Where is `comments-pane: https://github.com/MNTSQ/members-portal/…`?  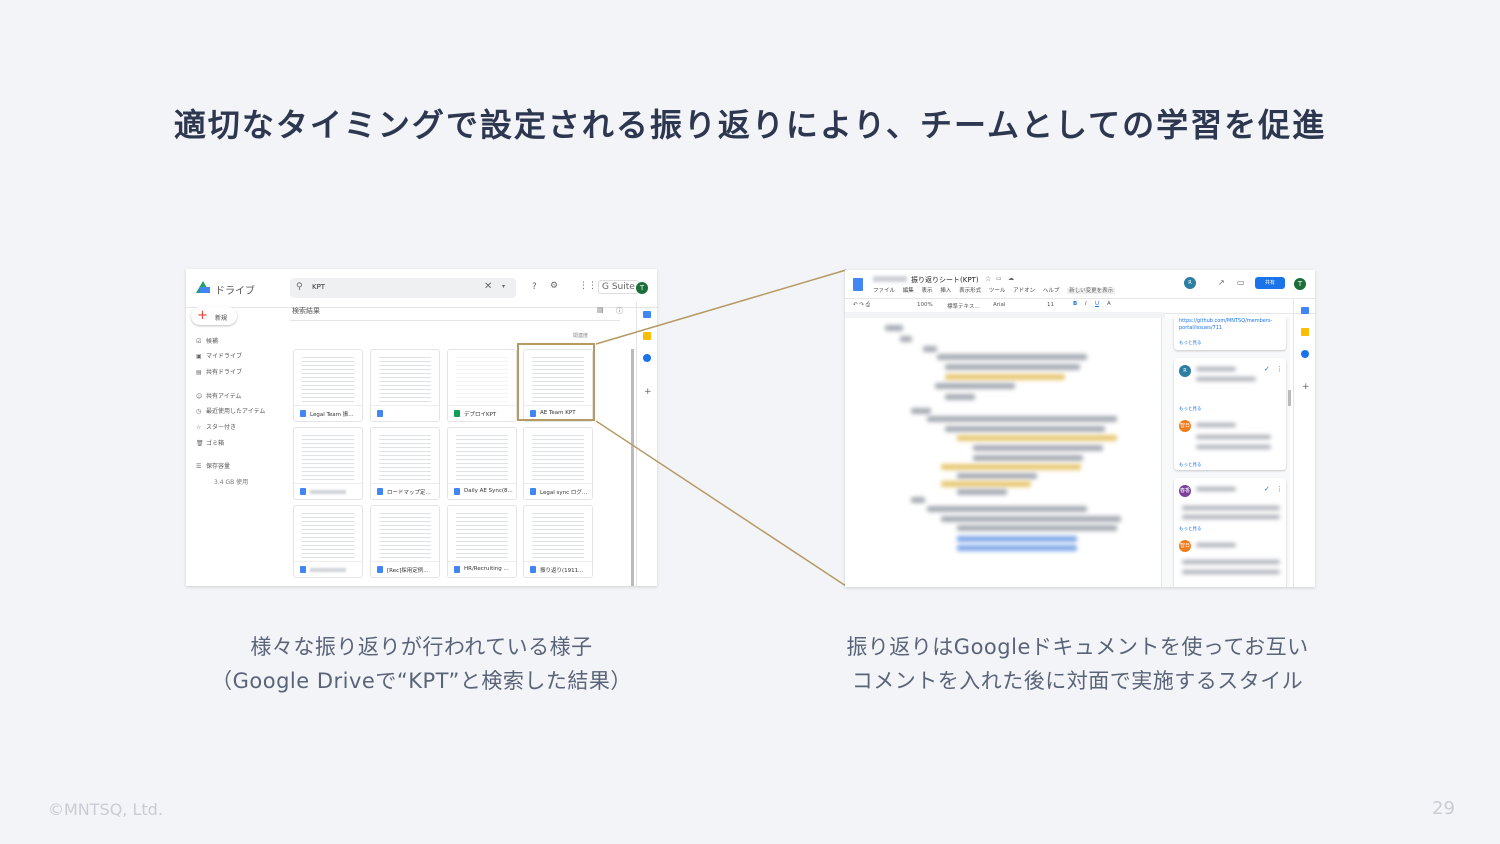
comments-pane: https://github.com/MNTSQ/members-portal/… is located at coordinates (1225, 451).